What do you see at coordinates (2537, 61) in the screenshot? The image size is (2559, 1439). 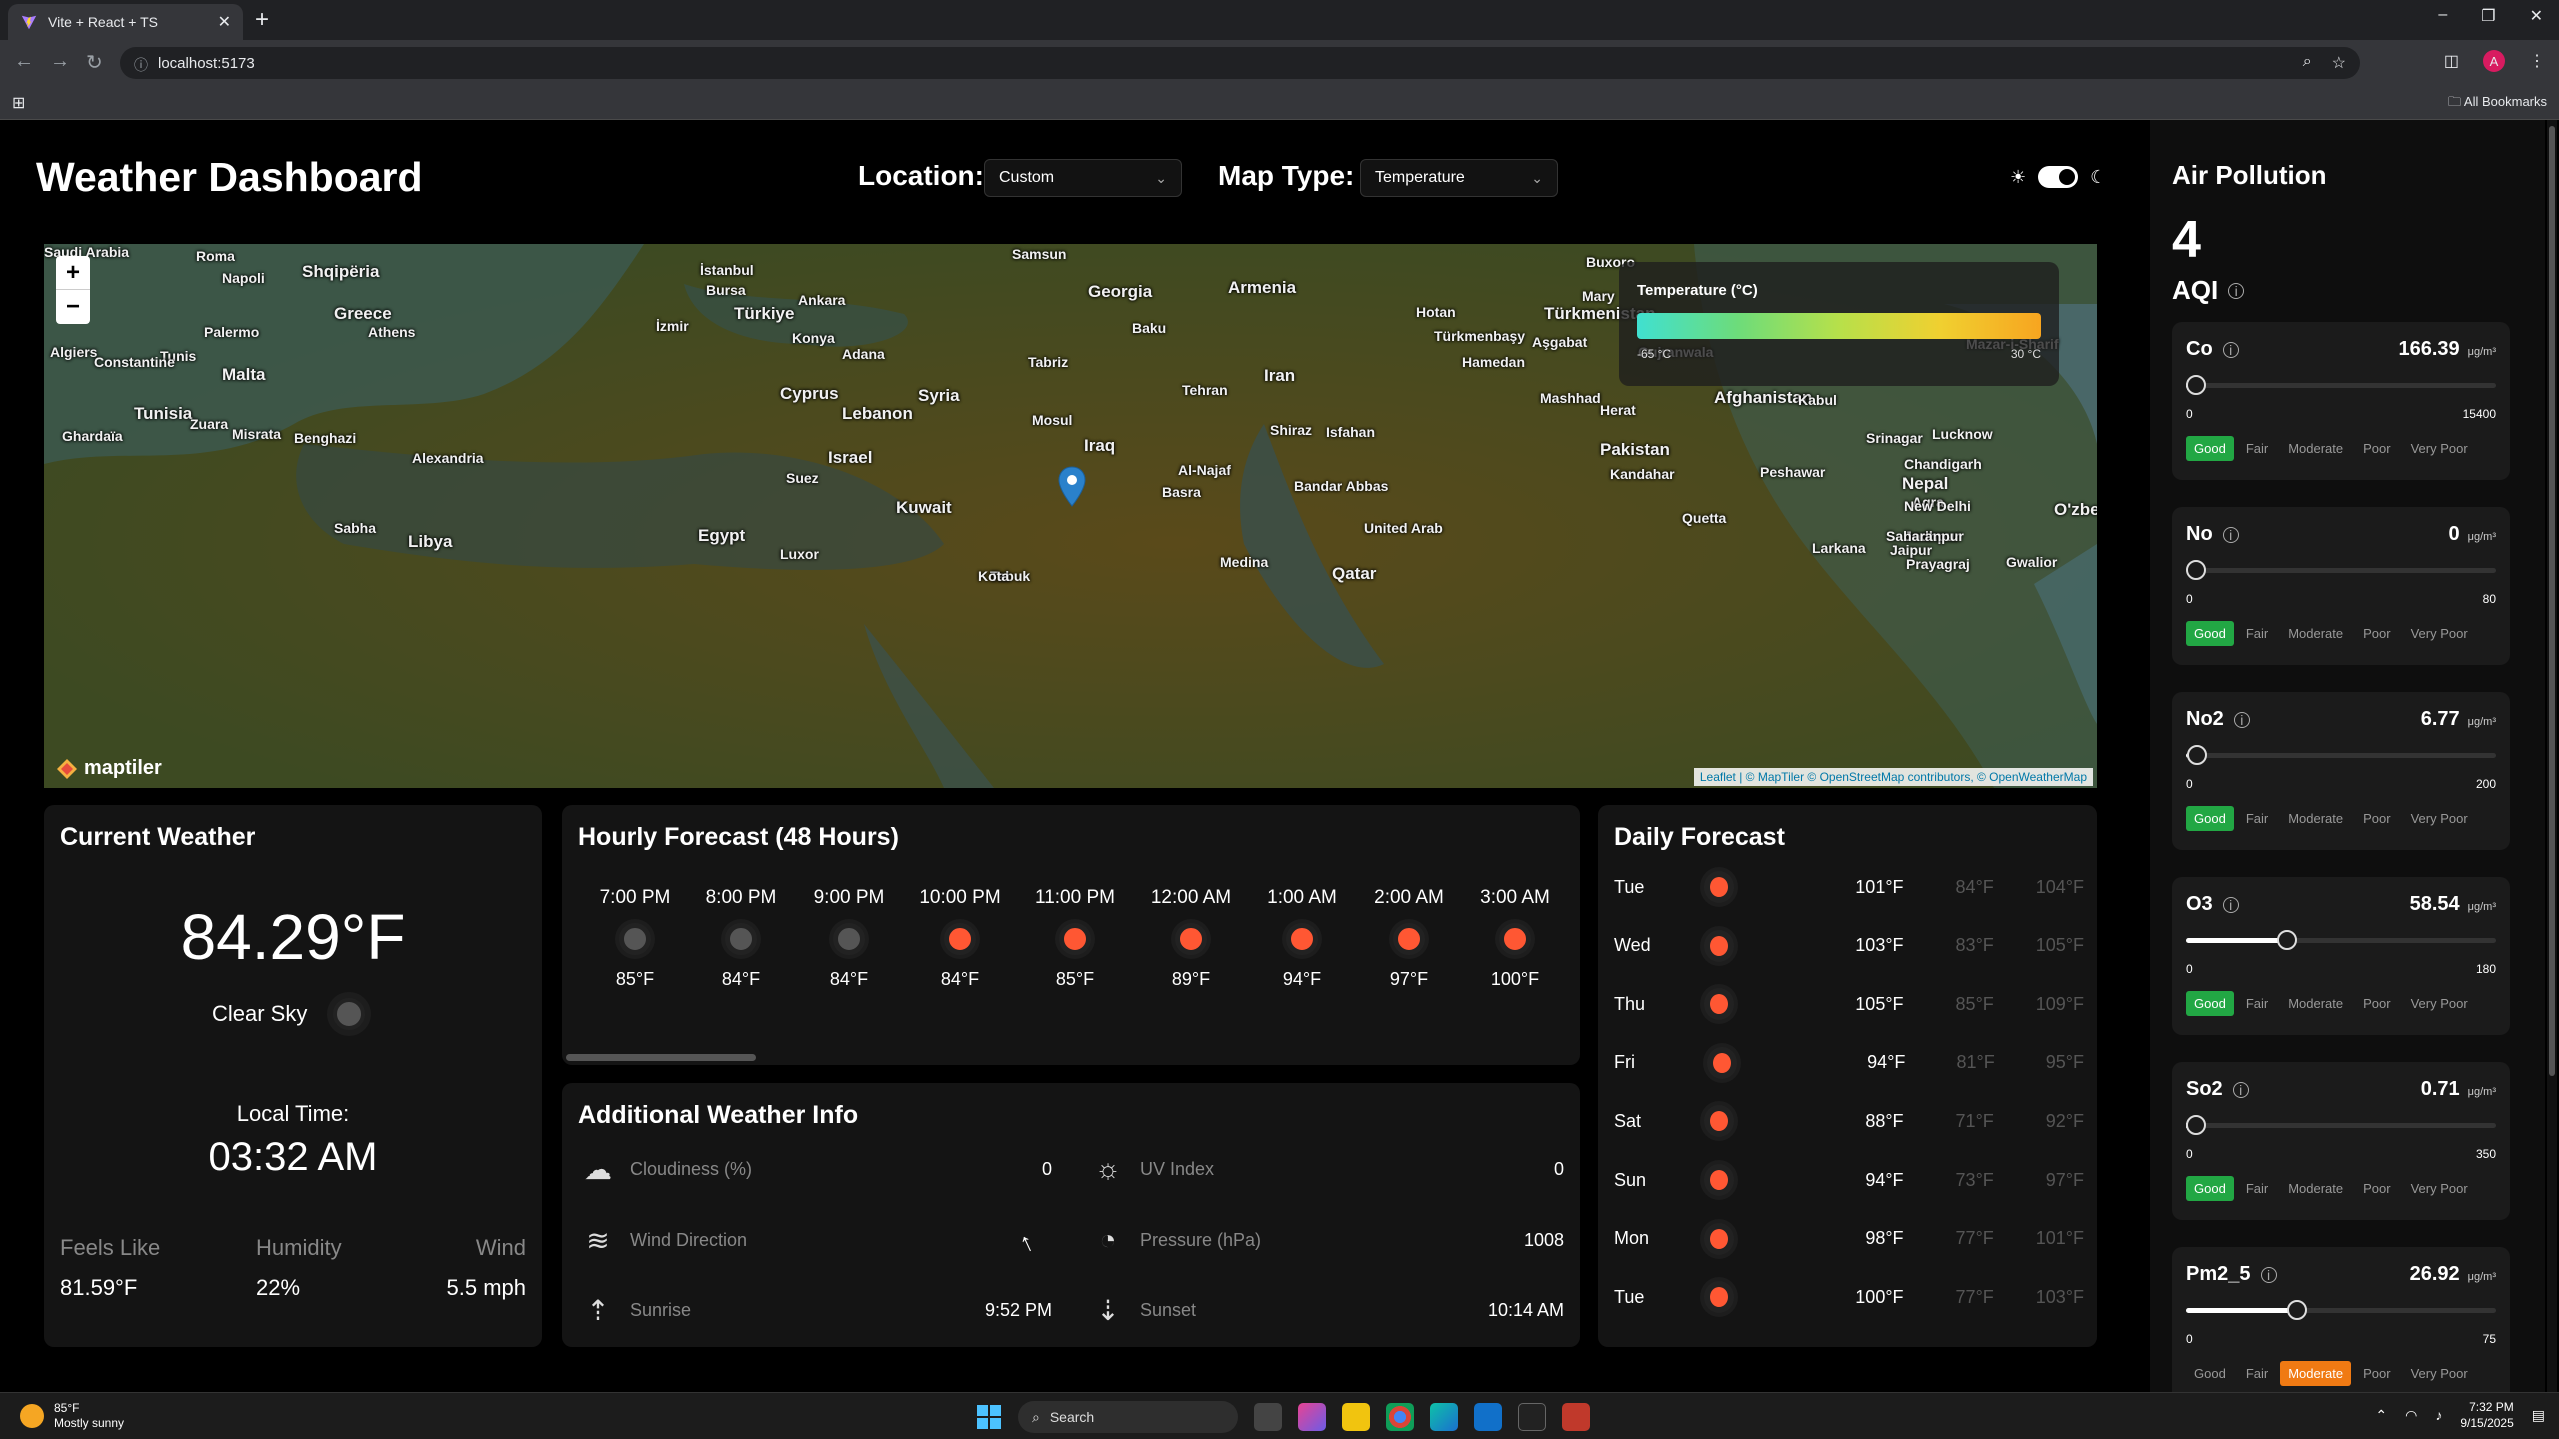 I see `menu-icon: ⋮` at bounding box center [2537, 61].